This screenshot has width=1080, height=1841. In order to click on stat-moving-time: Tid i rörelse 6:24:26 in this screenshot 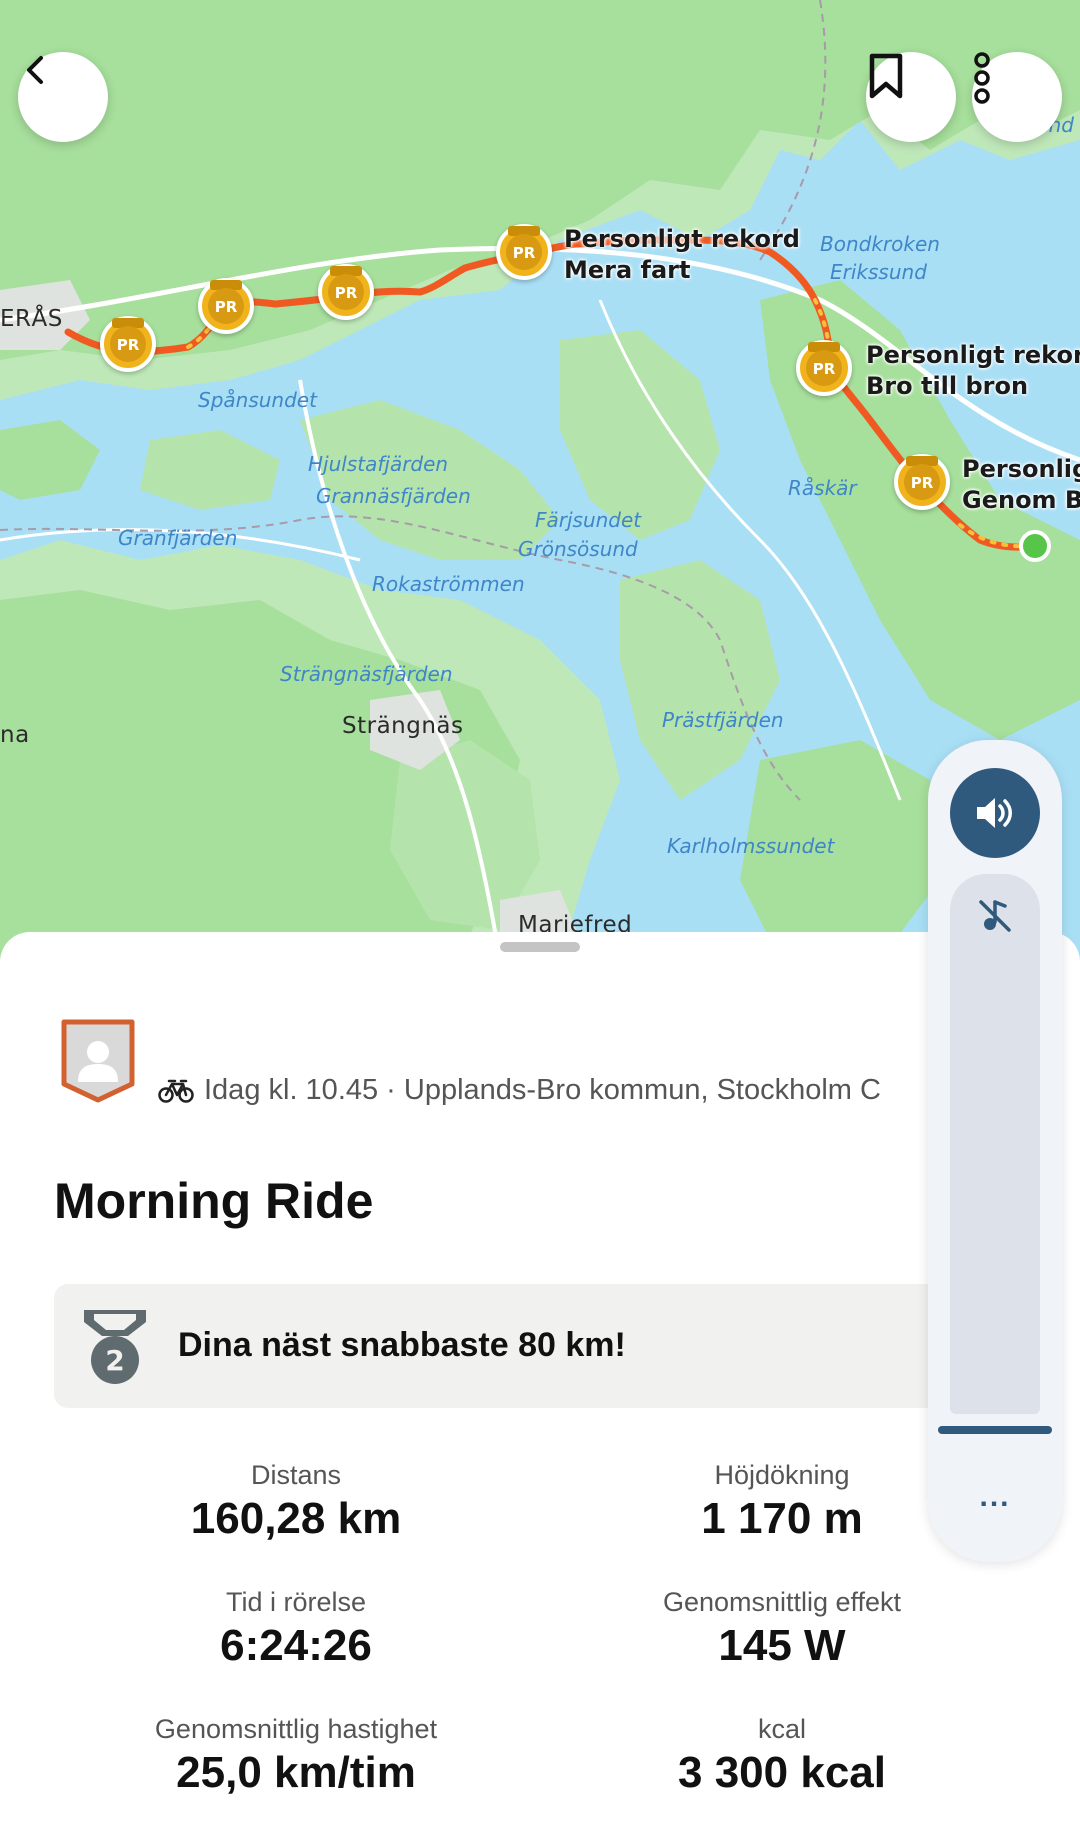, I will do `click(296, 1628)`.